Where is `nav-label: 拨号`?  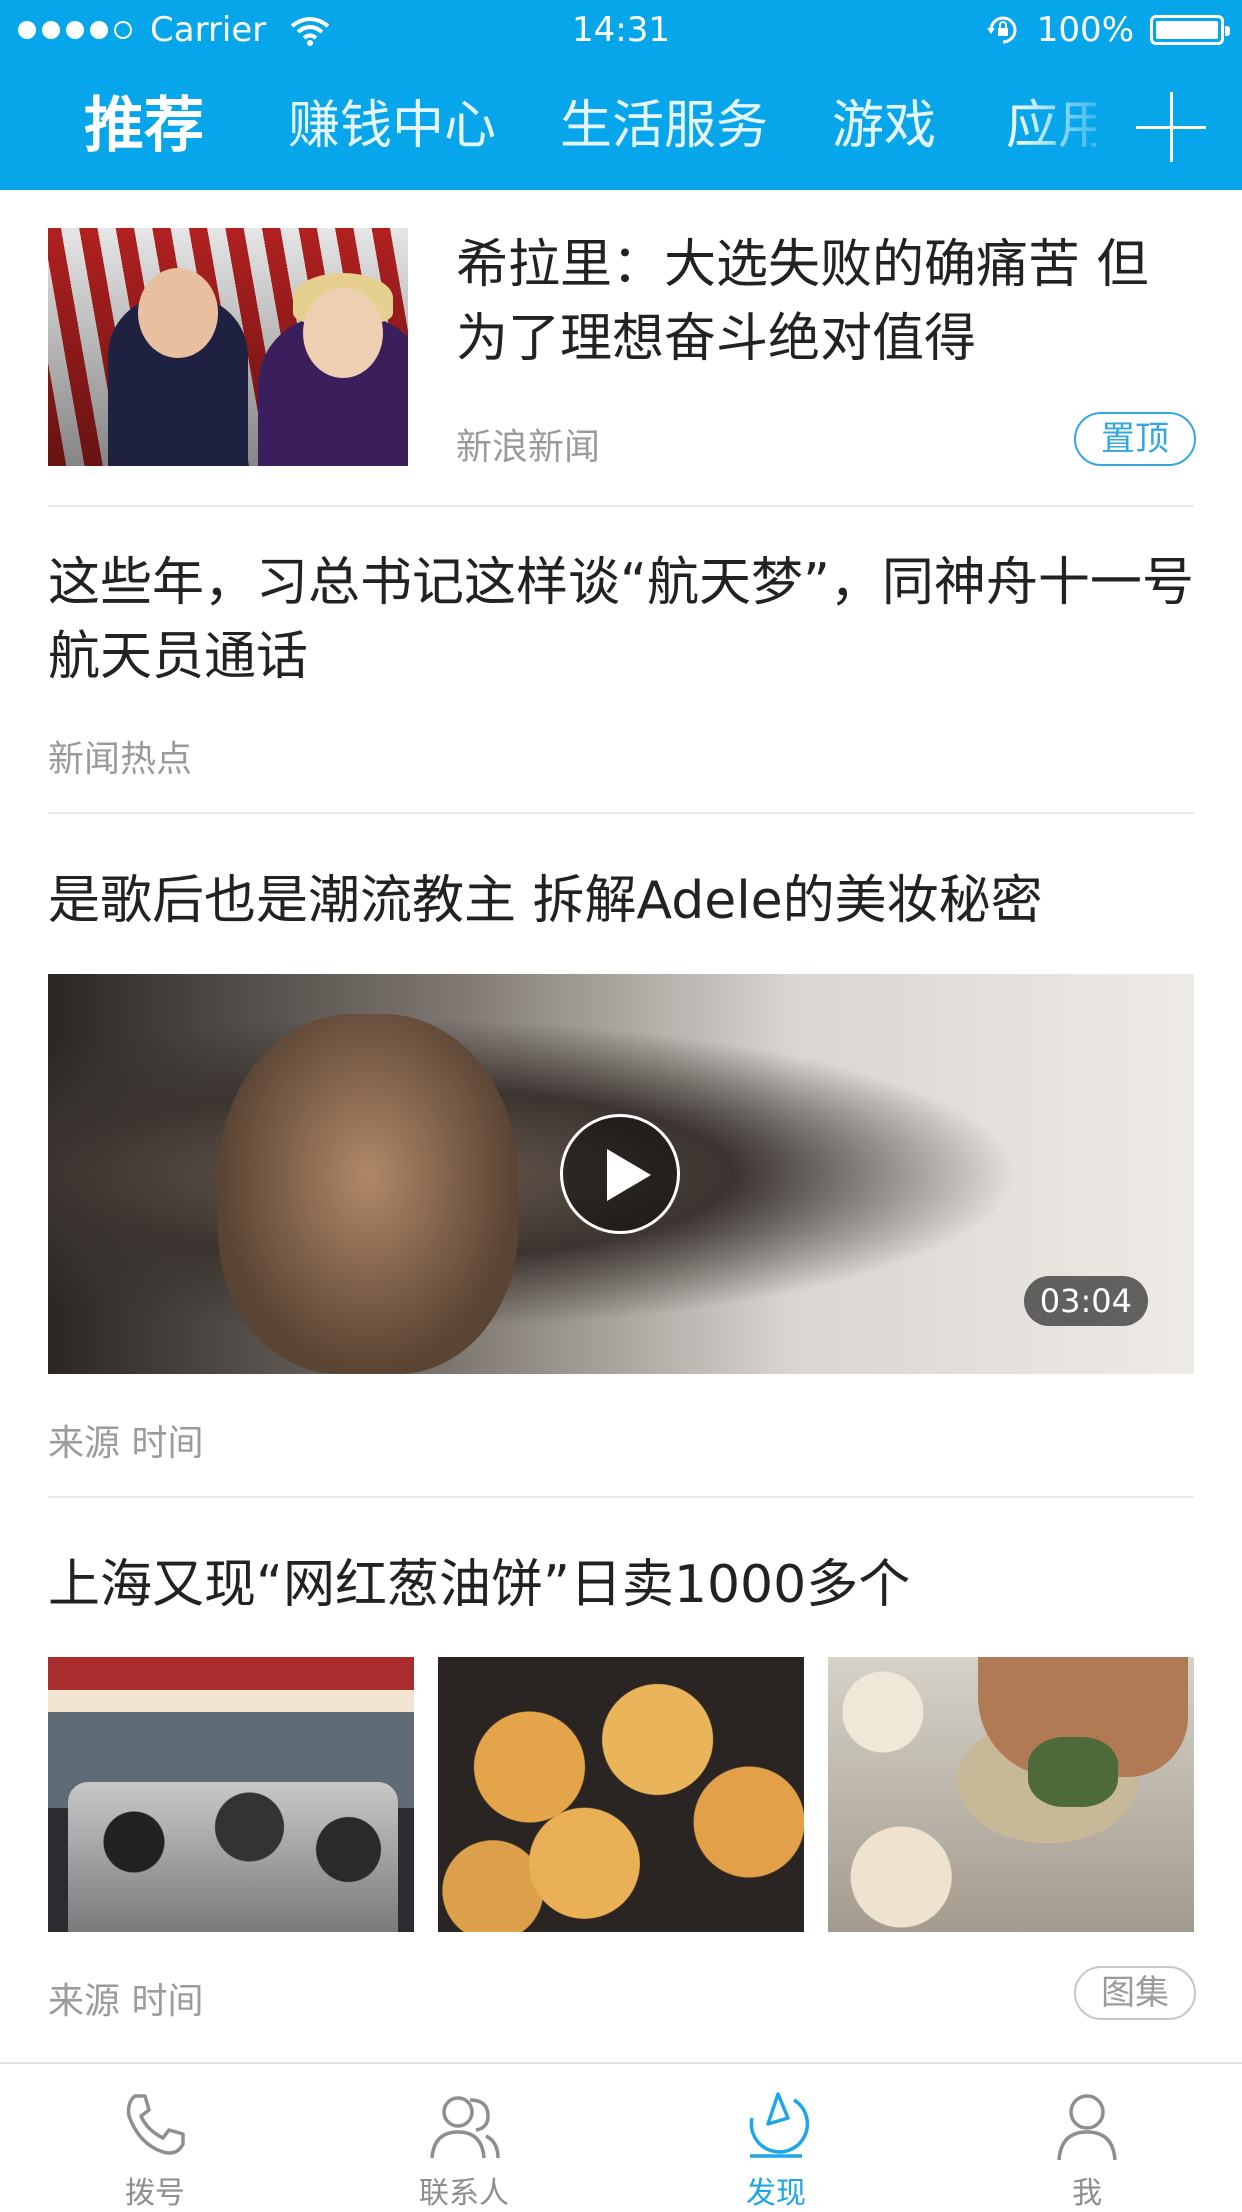 nav-label: 拨号 is located at coordinates (155, 2193).